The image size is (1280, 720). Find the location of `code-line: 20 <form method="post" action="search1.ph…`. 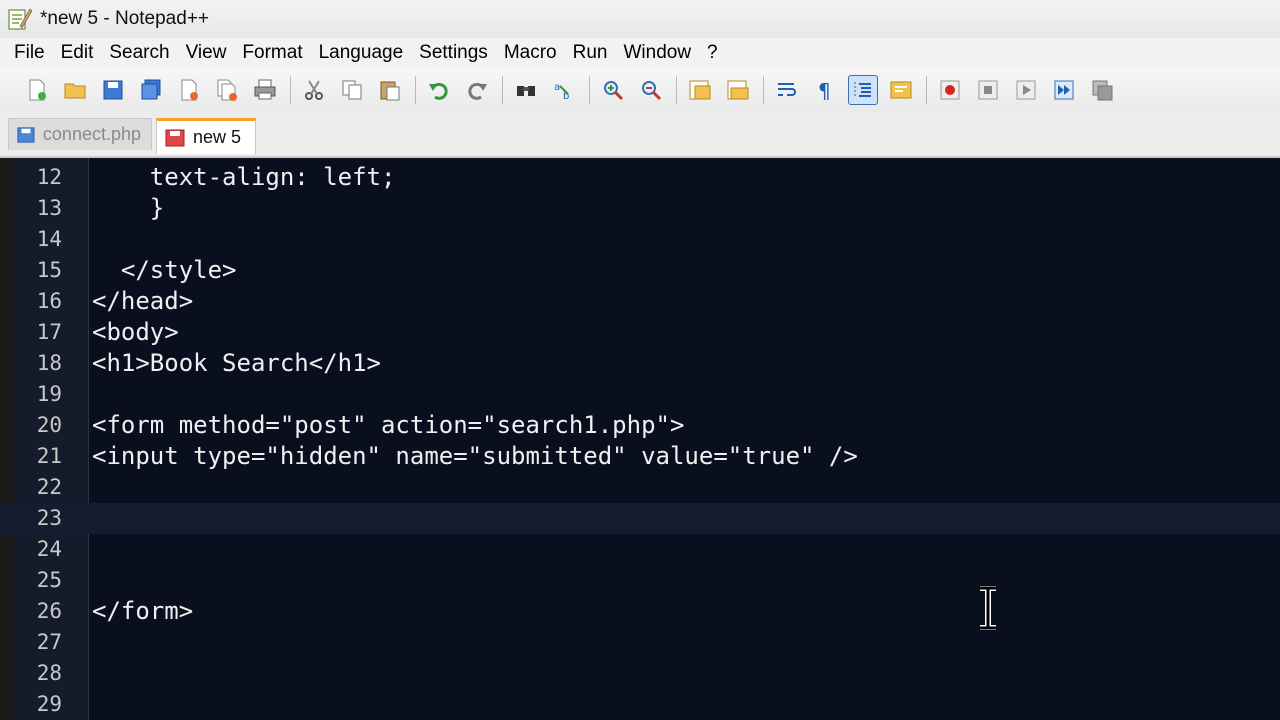

code-line: 20 <form method="post" action="search1.ph… is located at coordinates (640, 425).